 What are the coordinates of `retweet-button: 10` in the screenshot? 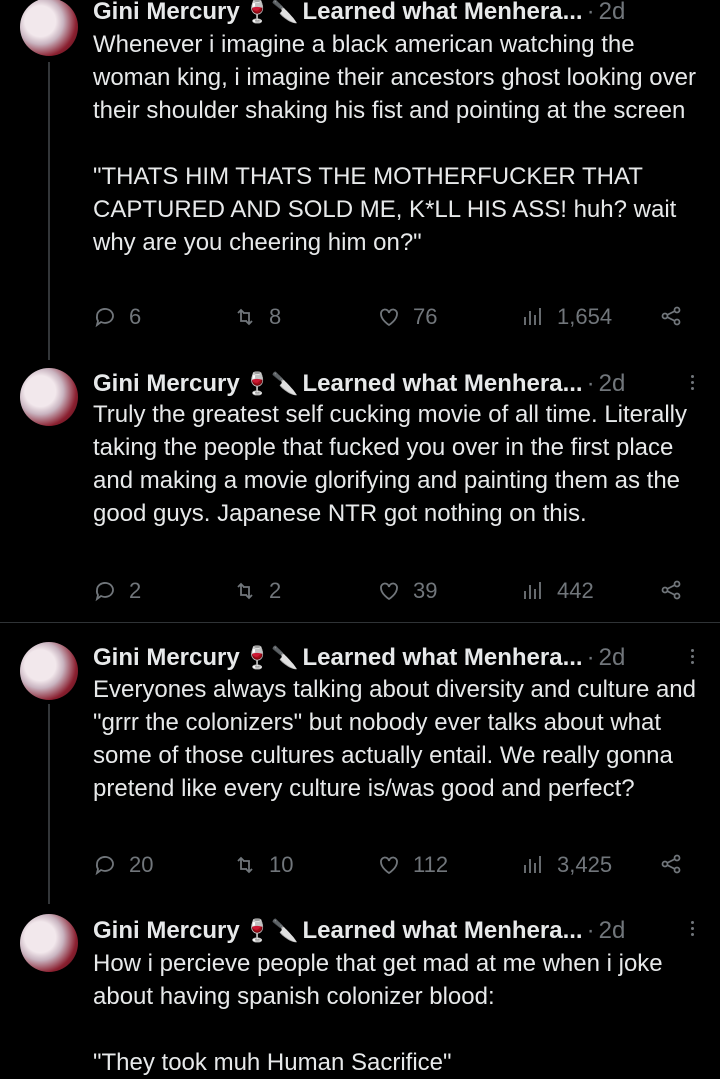 It's located at (263, 865).